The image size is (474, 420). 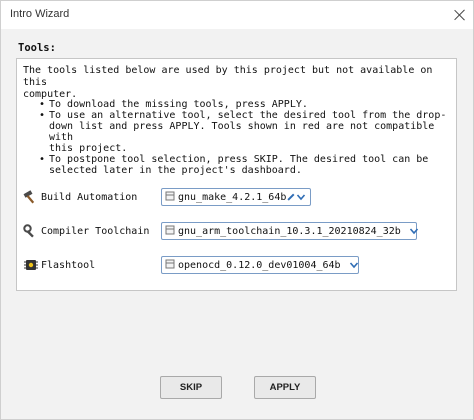 I want to click on title-bar: Intro Wizard, so click(x=237, y=15).